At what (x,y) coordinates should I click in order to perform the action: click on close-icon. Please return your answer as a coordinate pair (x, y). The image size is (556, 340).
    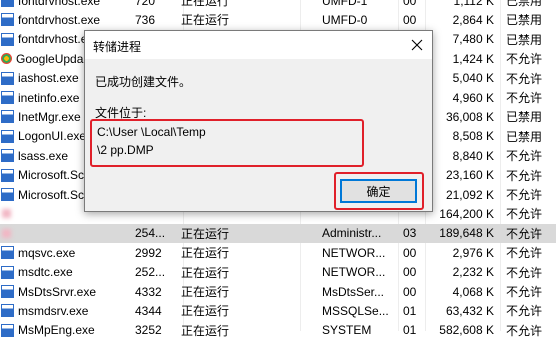
    Looking at the image, I should click on (417, 45).